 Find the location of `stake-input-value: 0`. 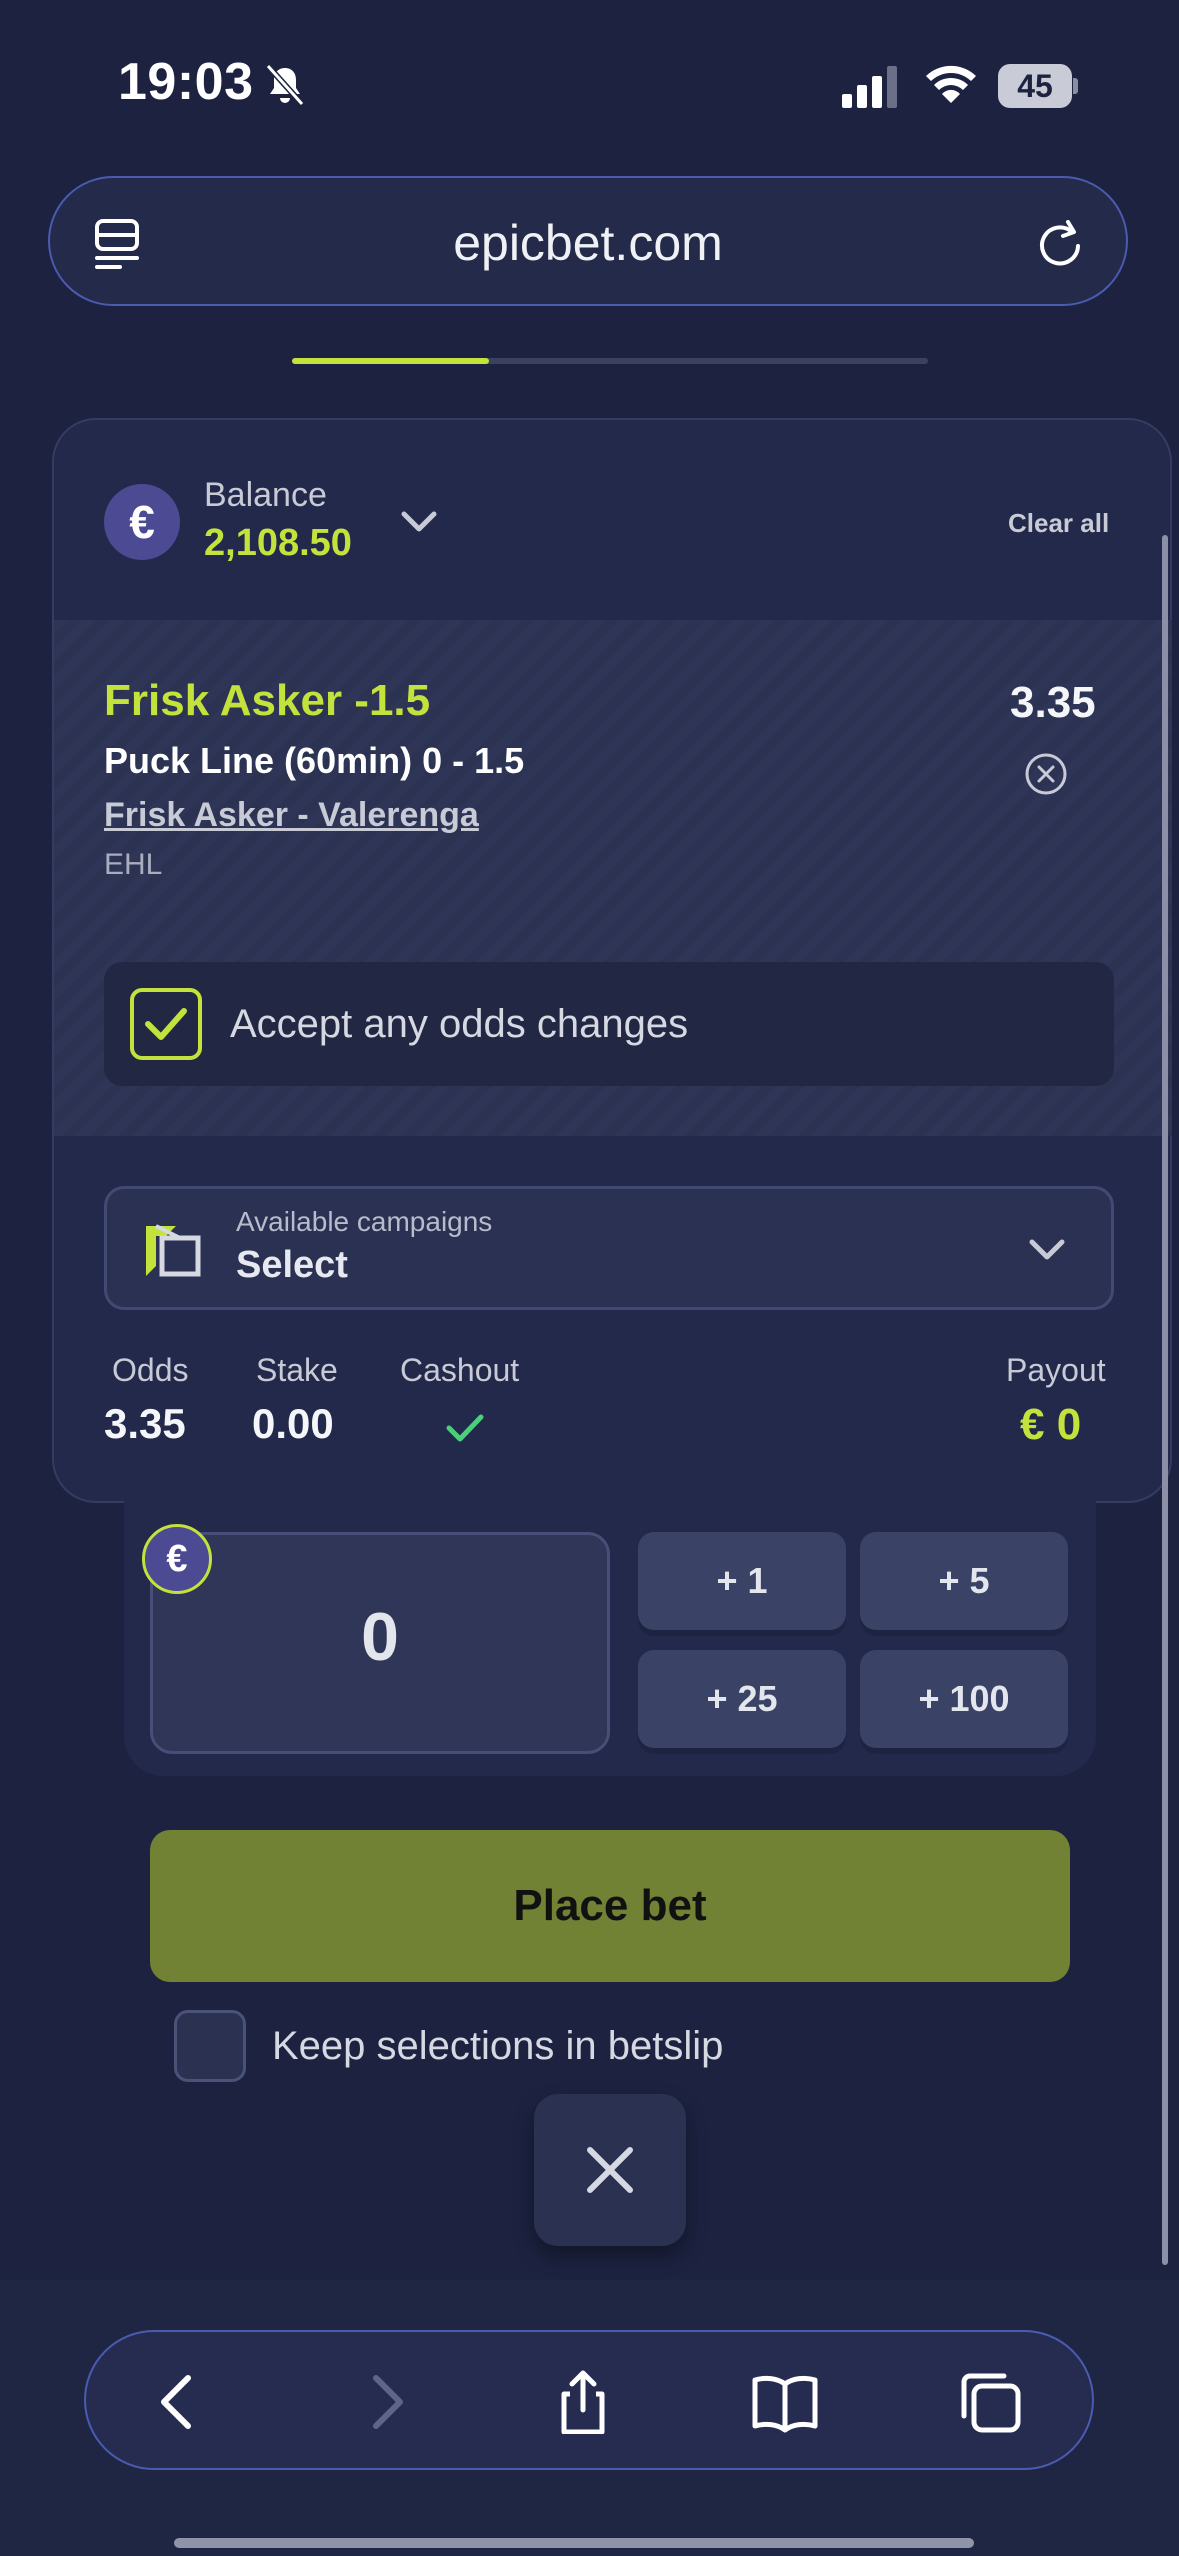

stake-input-value: 0 is located at coordinates (380, 1637).